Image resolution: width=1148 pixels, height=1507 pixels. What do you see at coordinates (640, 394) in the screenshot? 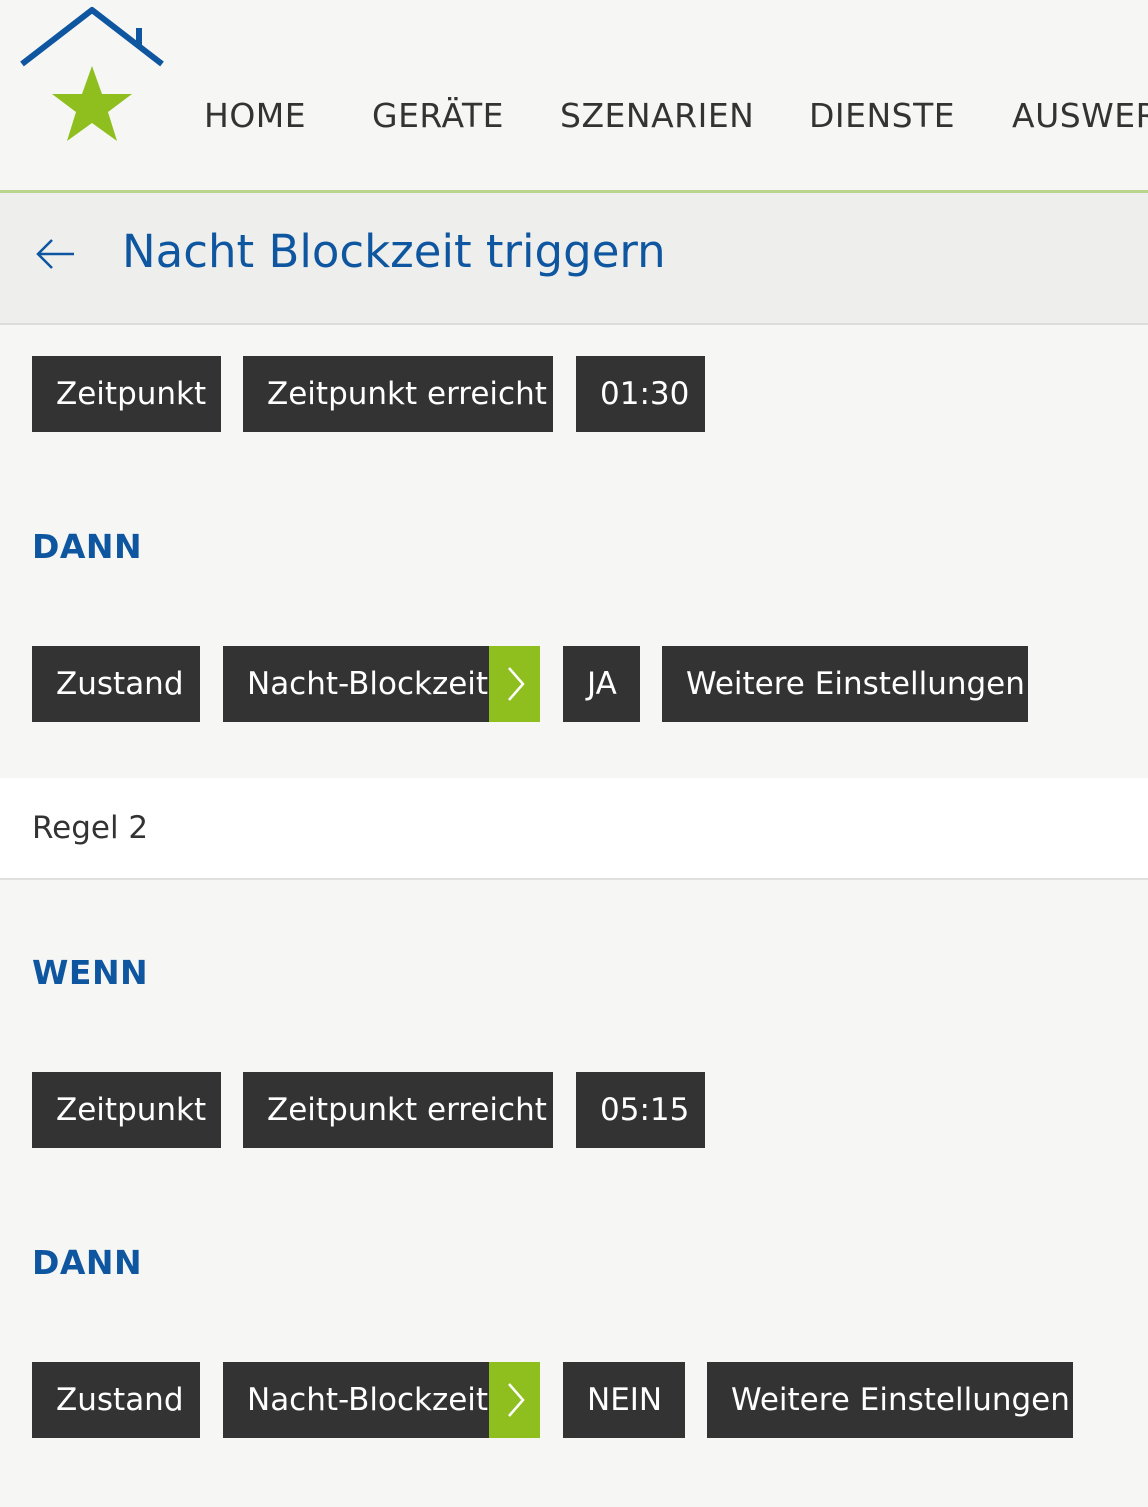
I see `when-time-chip: 01:30` at bounding box center [640, 394].